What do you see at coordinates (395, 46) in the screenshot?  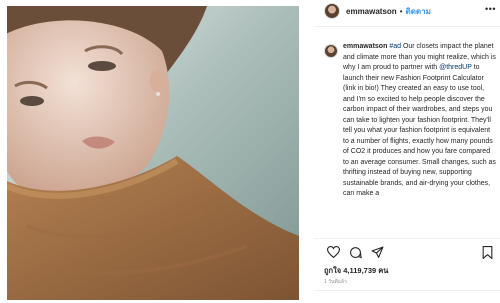 I see `caption-hashtag: #ad` at bounding box center [395, 46].